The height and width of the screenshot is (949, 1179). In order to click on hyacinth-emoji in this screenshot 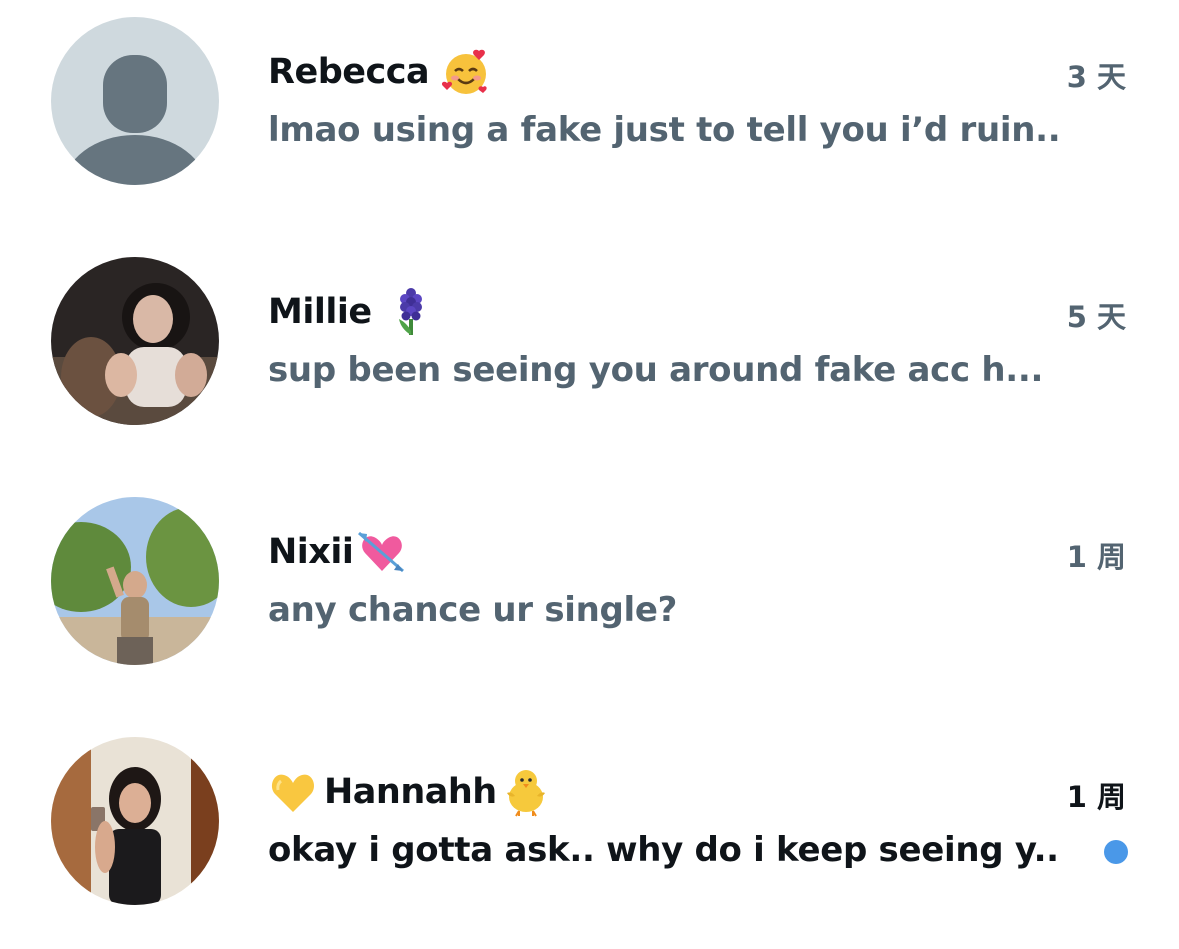, I will do `click(411, 312)`.